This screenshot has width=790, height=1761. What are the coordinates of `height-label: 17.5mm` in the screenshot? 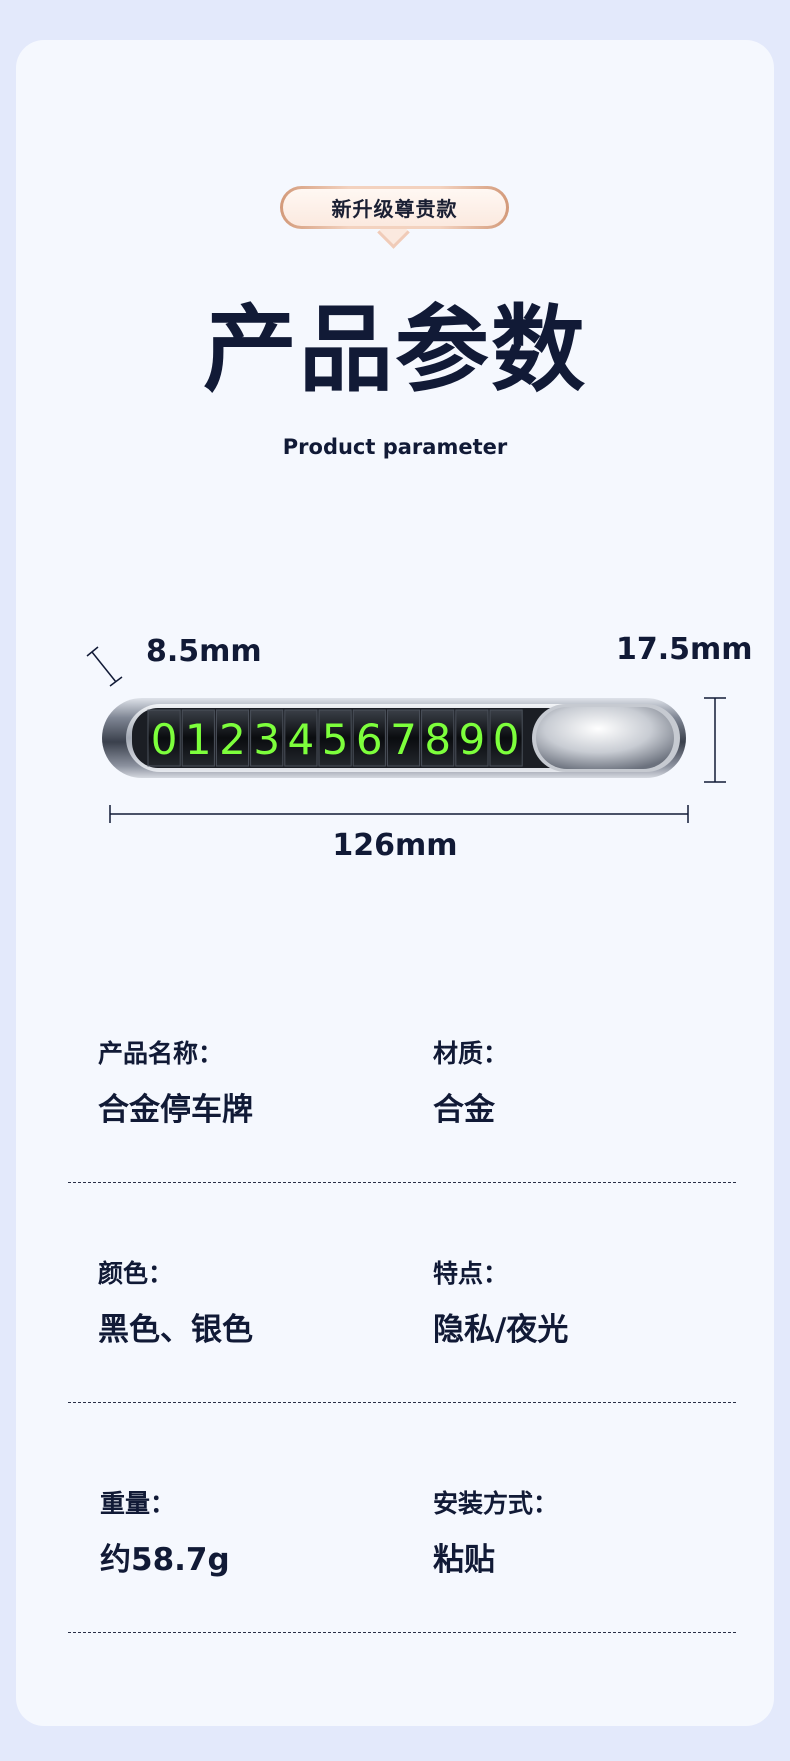 It's located at (684, 649).